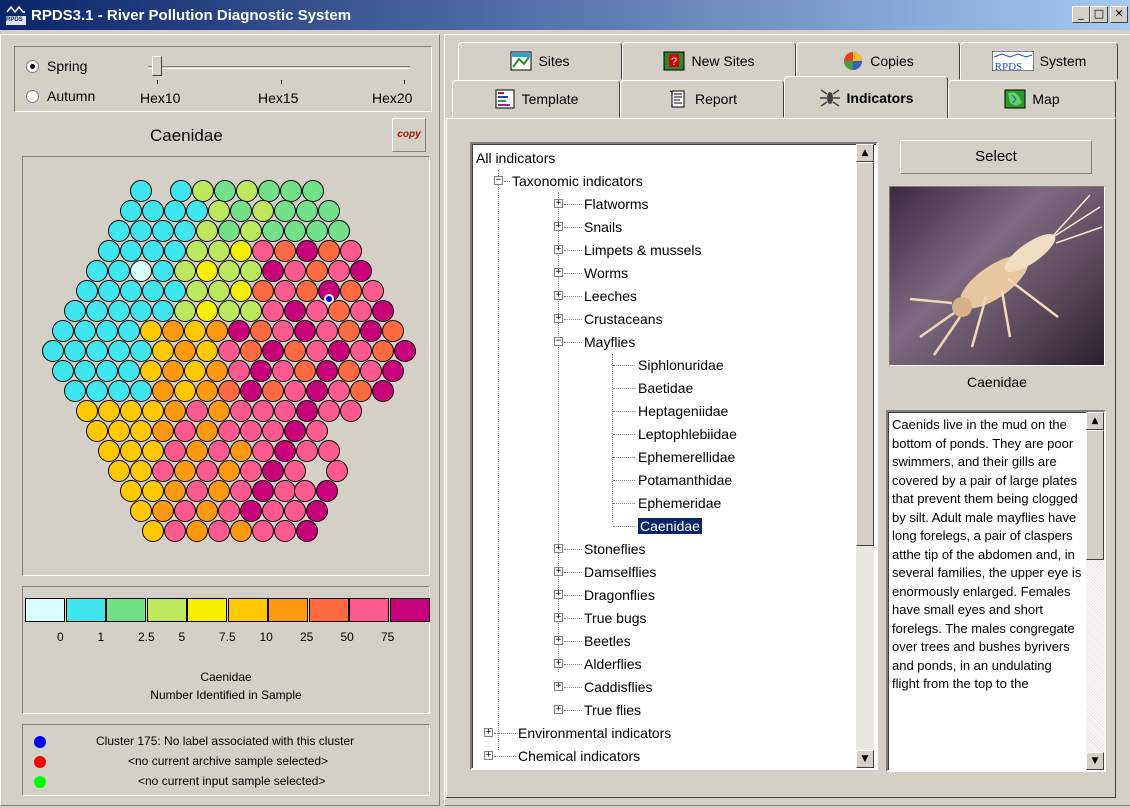  I want to click on tree-item: Ephemeridae, so click(679, 503).